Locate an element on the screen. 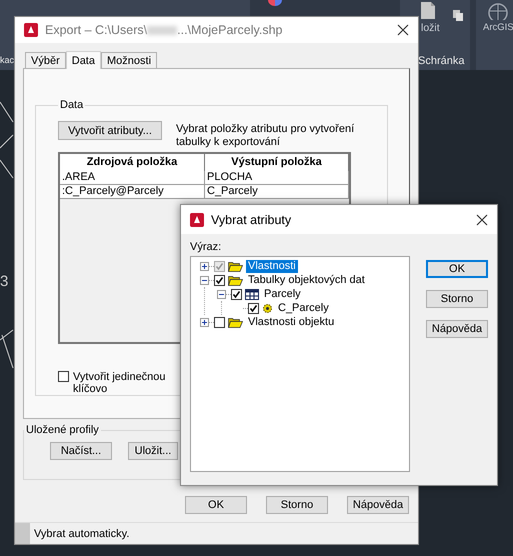  tab: Možnosti is located at coordinates (129, 60).